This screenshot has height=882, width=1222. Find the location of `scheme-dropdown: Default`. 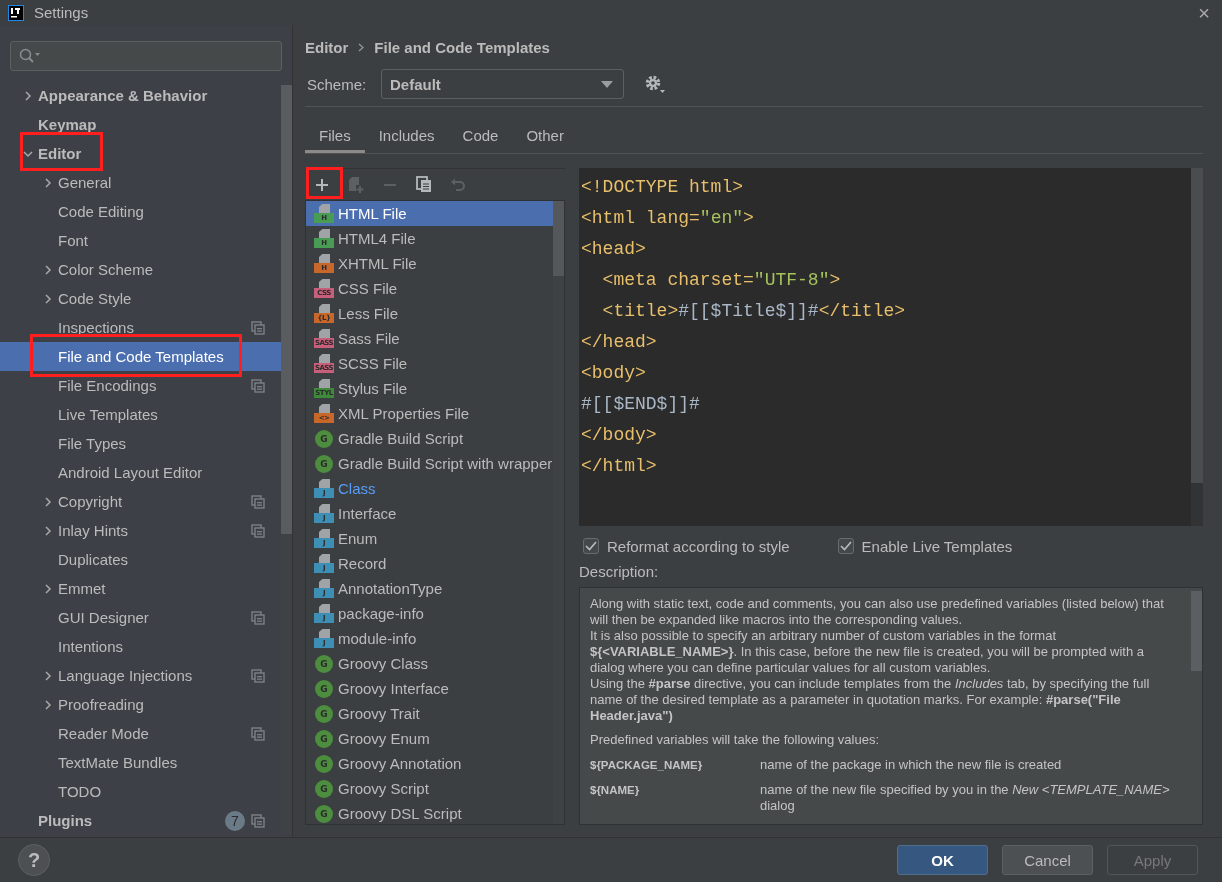

scheme-dropdown: Default is located at coordinates (502, 84).